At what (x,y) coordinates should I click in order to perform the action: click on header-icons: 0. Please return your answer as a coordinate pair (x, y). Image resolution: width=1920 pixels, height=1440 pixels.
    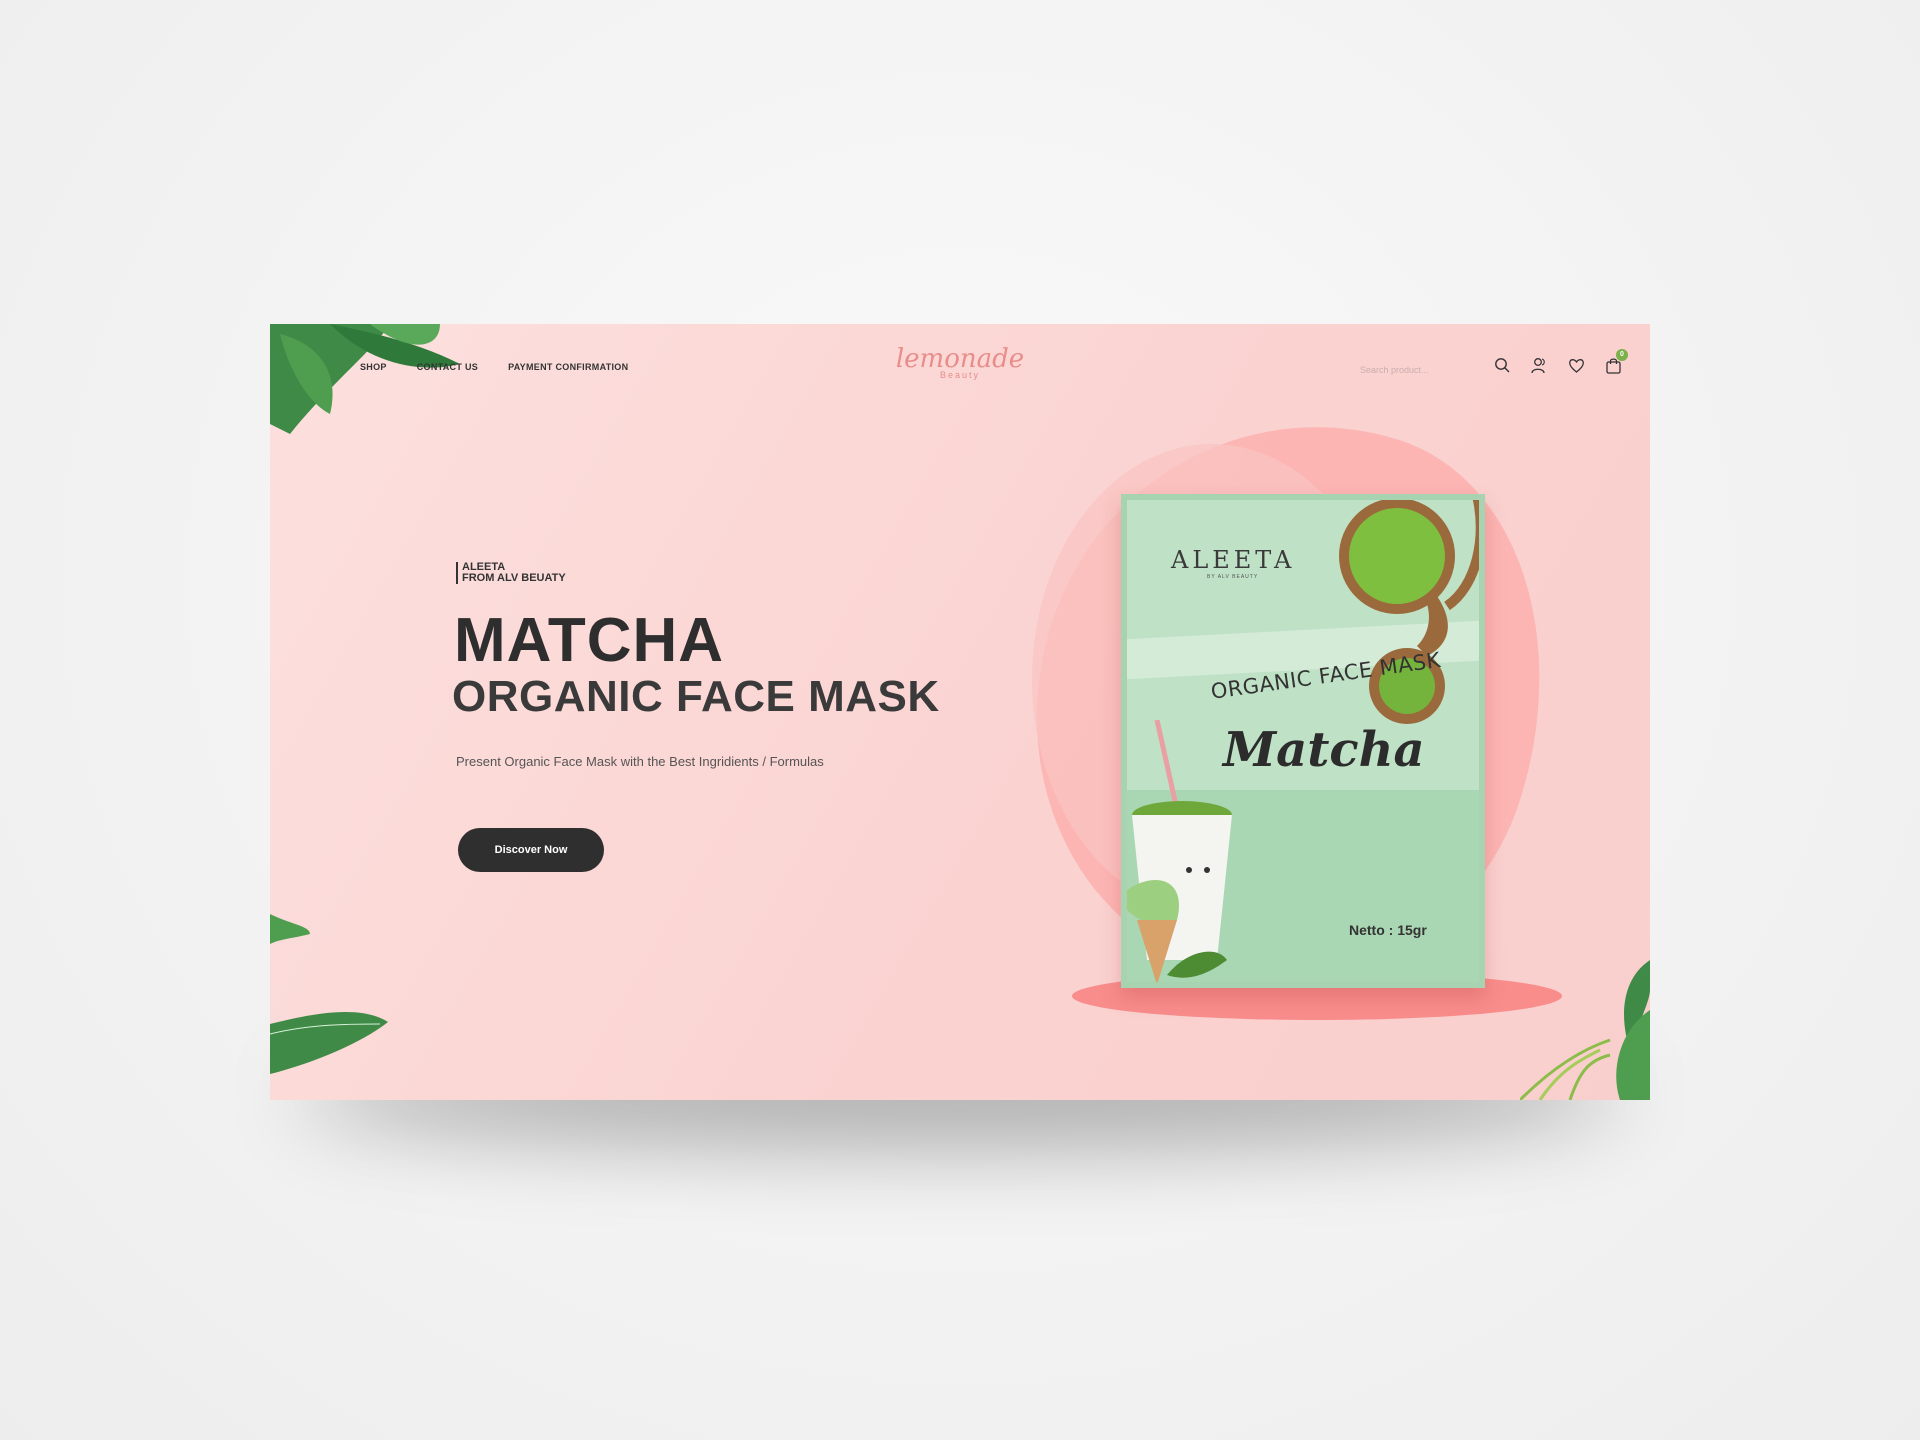
    Looking at the image, I should click on (1561, 361).